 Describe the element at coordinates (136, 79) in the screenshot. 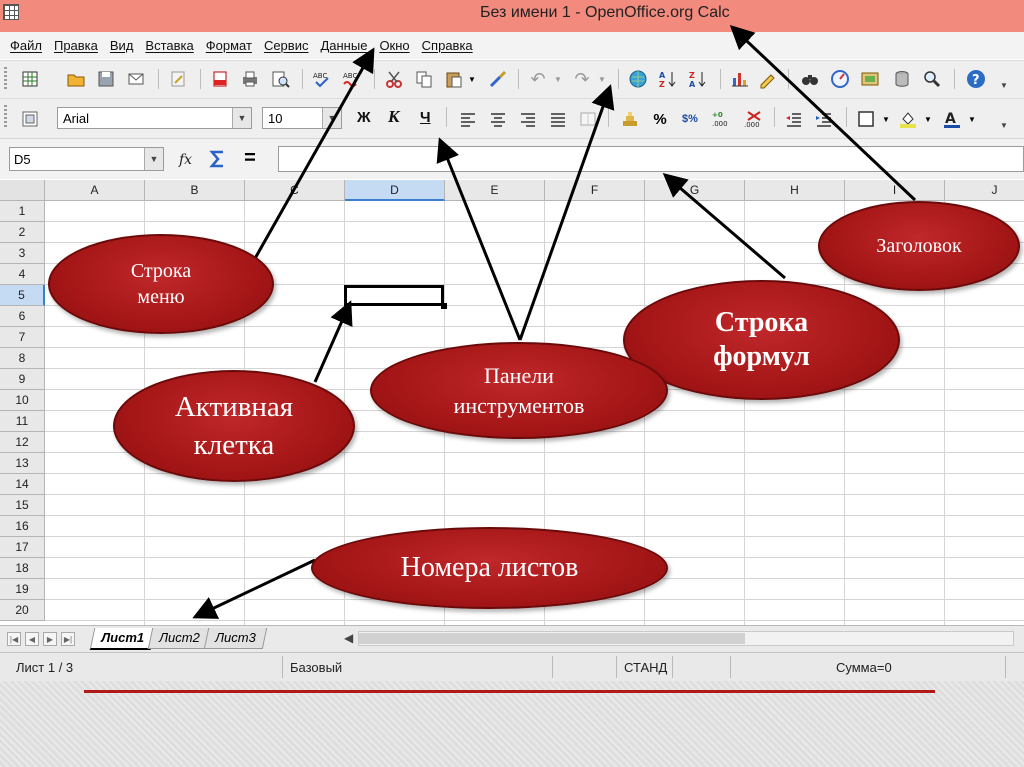

I see `email-icon` at that location.